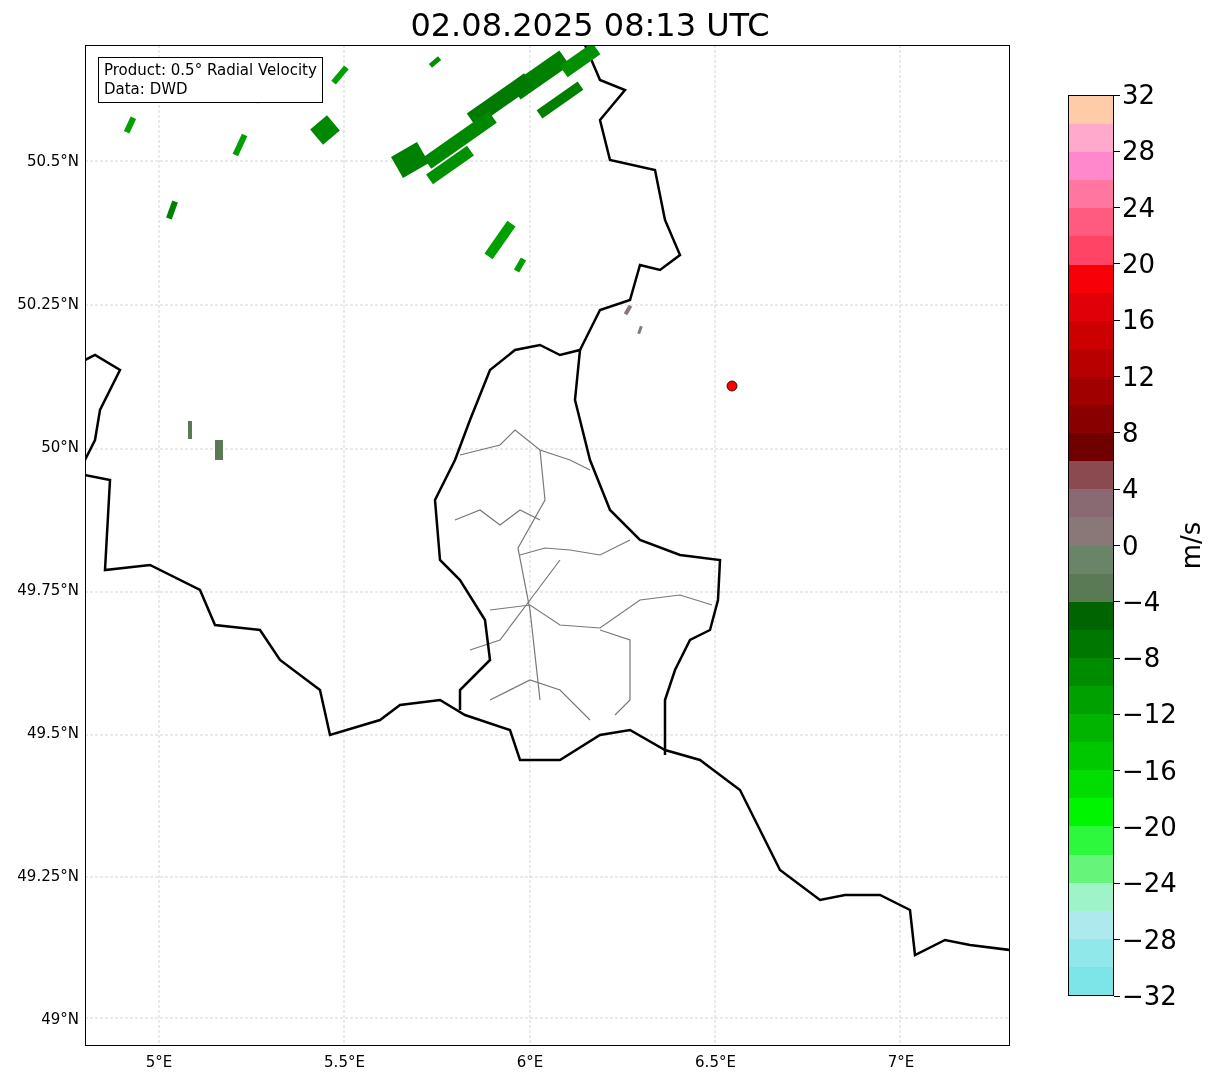  Describe the element at coordinates (590, 25) in the screenshot. I see `chart-title: 02.08.2025 08:13 UTC` at that location.